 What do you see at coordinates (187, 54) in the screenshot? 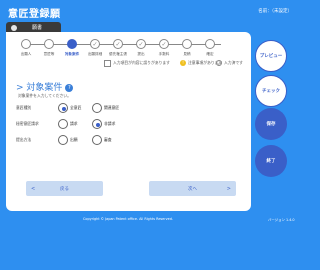
I see `progress-step-label: 見積` at bounding box center [187, 54].